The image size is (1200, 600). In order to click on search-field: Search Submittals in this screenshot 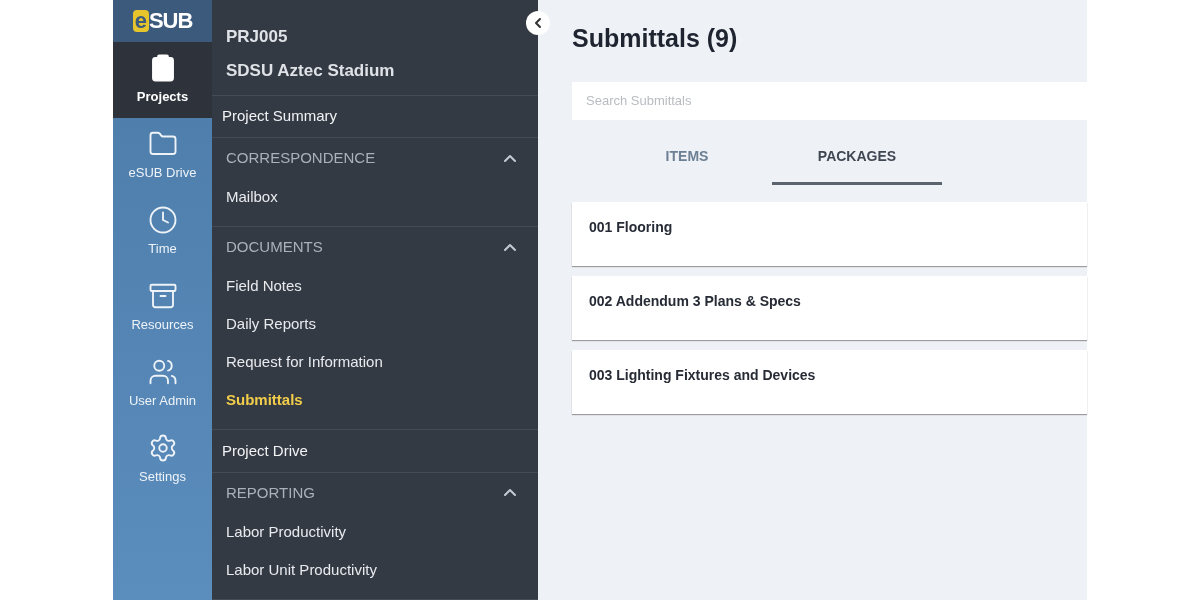, I will do `click(829, 100)`.